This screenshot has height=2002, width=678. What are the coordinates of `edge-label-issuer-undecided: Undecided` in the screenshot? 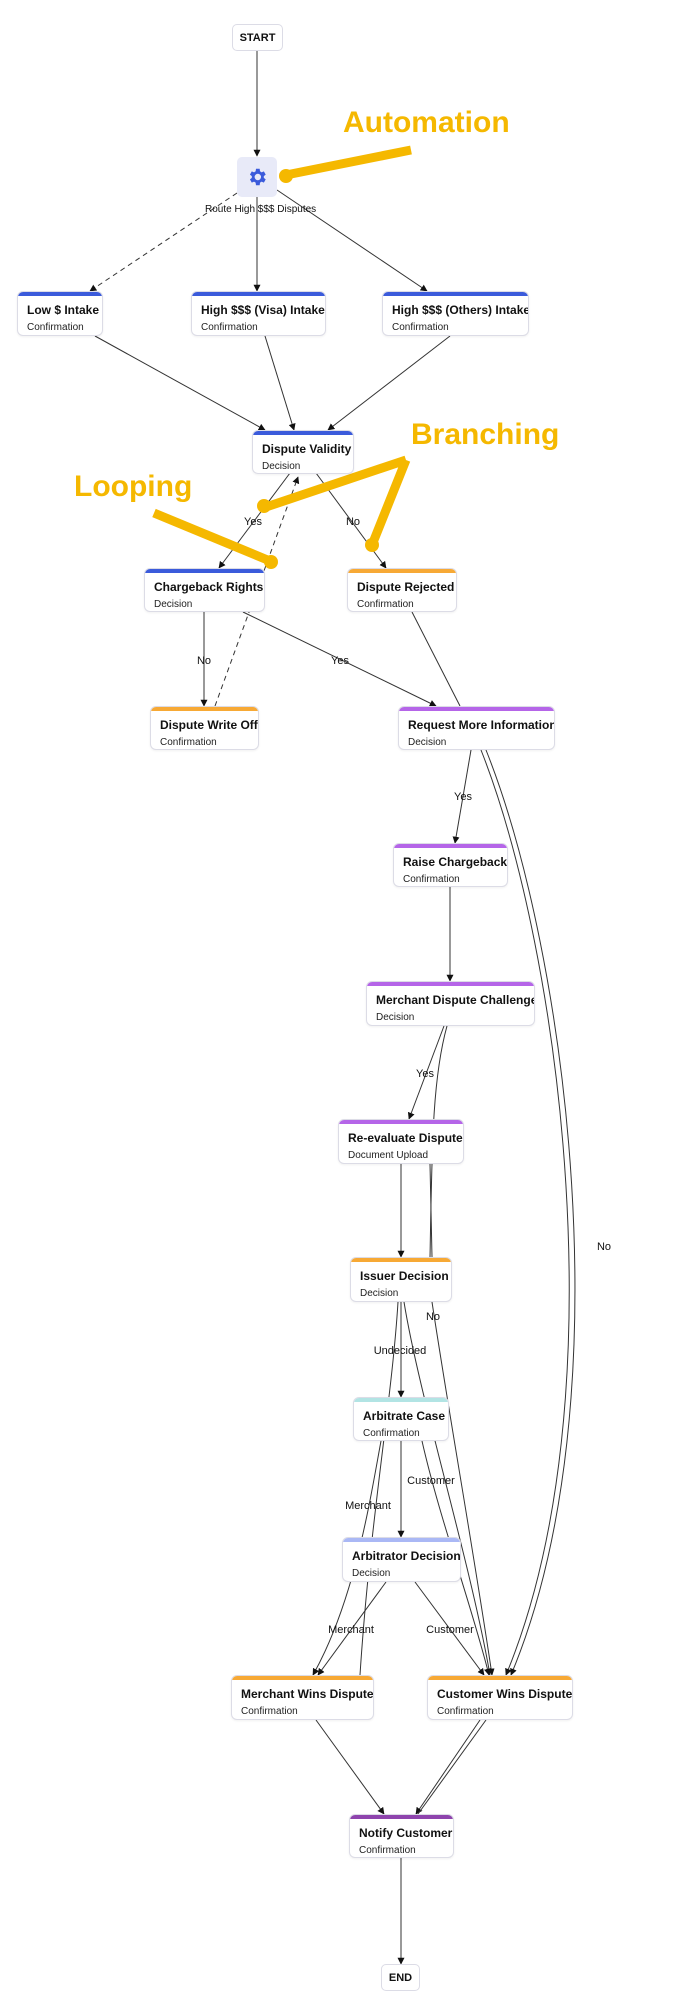 It's located at (400, 1351).